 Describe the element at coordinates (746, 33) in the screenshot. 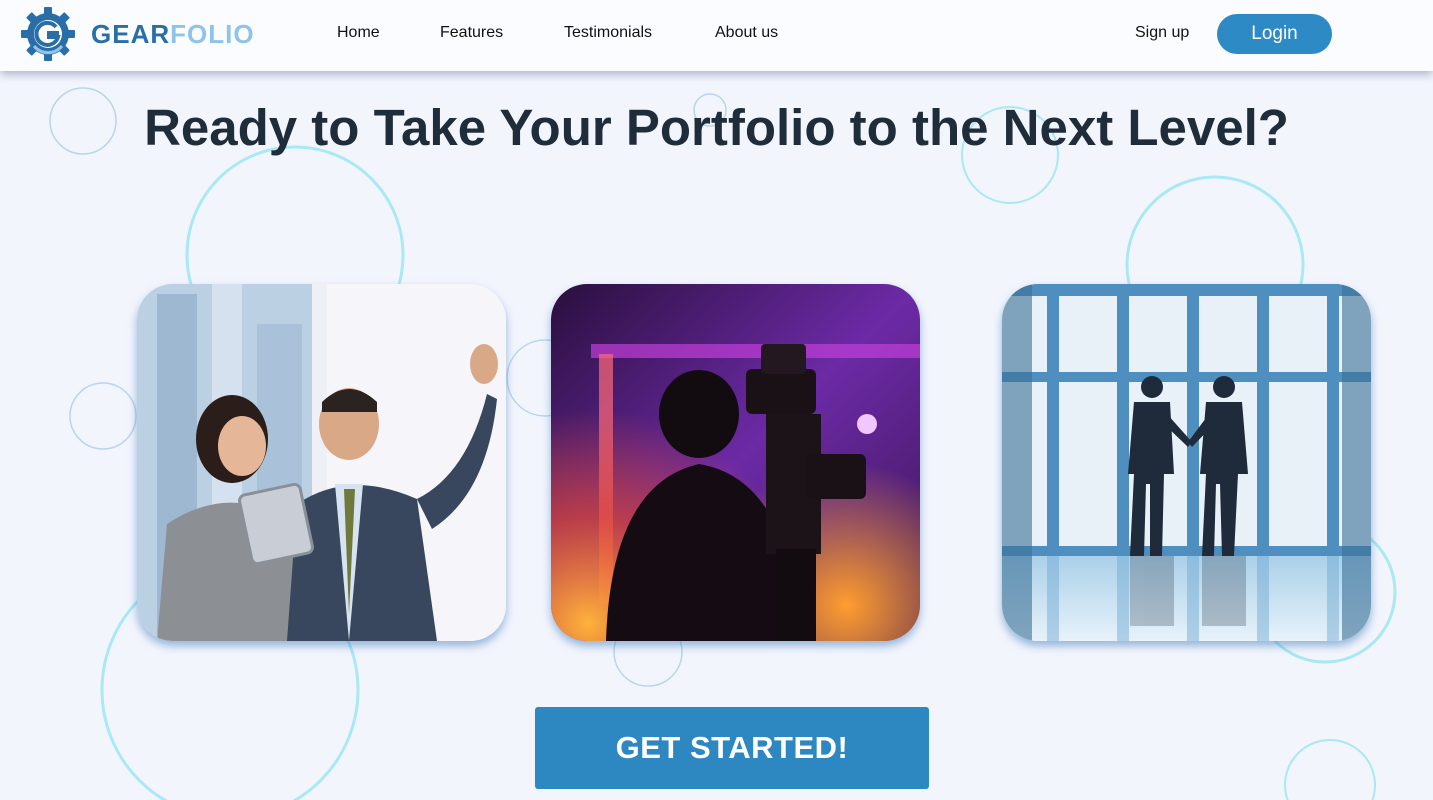

I see `nav-about-us: About us` at that location.